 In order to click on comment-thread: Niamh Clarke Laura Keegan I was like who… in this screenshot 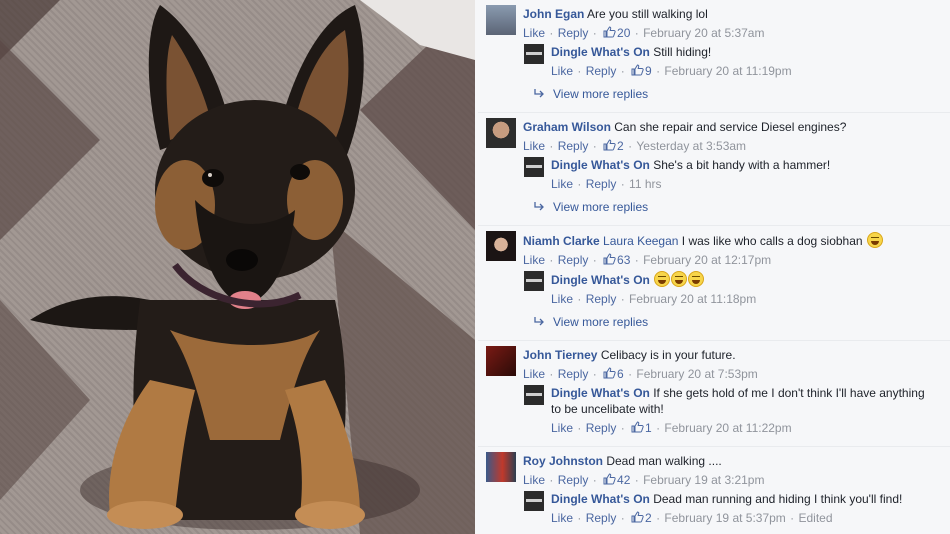, I will do `click(714, 277)`.